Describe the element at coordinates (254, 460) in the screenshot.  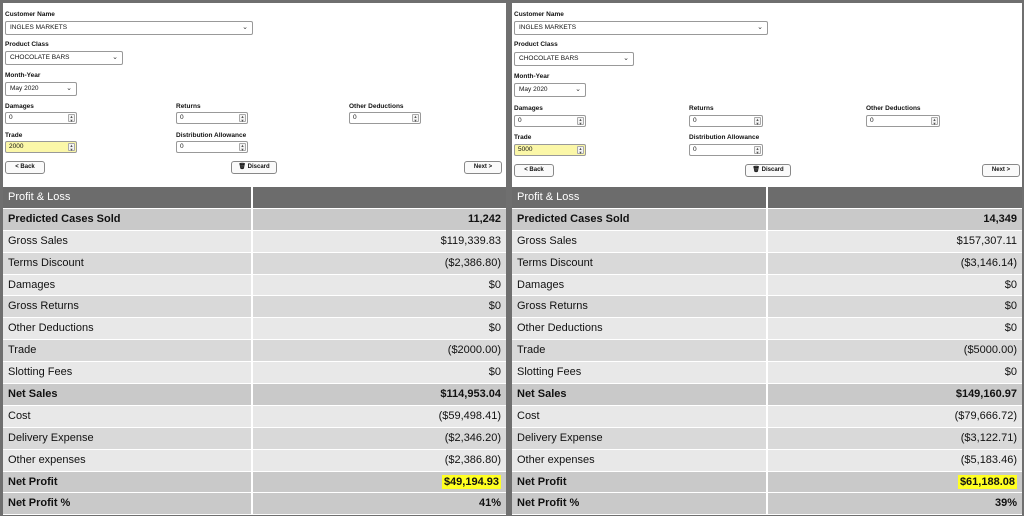
I see `table-row: Other expenses ($2,386.80)` at that location.